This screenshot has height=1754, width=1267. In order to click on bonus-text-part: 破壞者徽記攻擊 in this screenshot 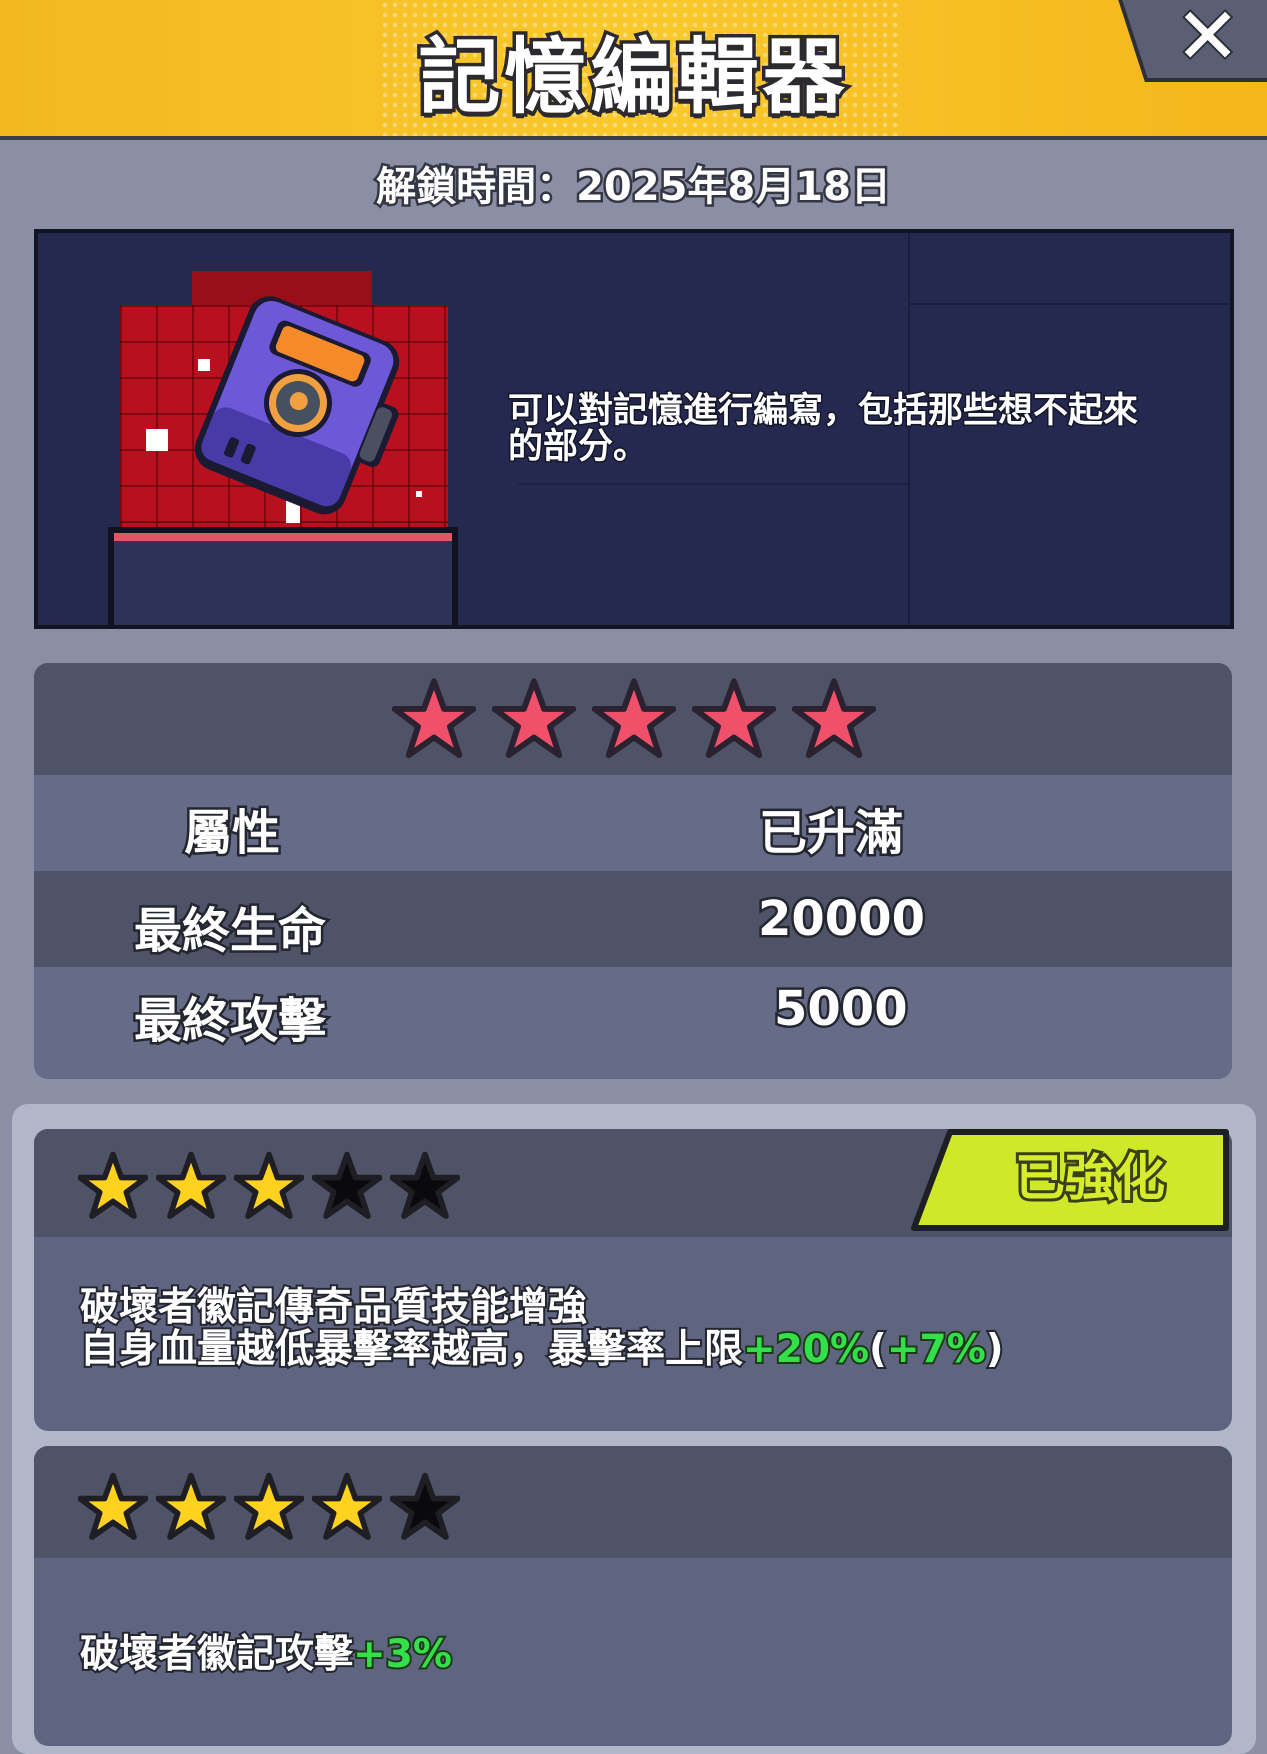, I will do `click(216, 1655)`.